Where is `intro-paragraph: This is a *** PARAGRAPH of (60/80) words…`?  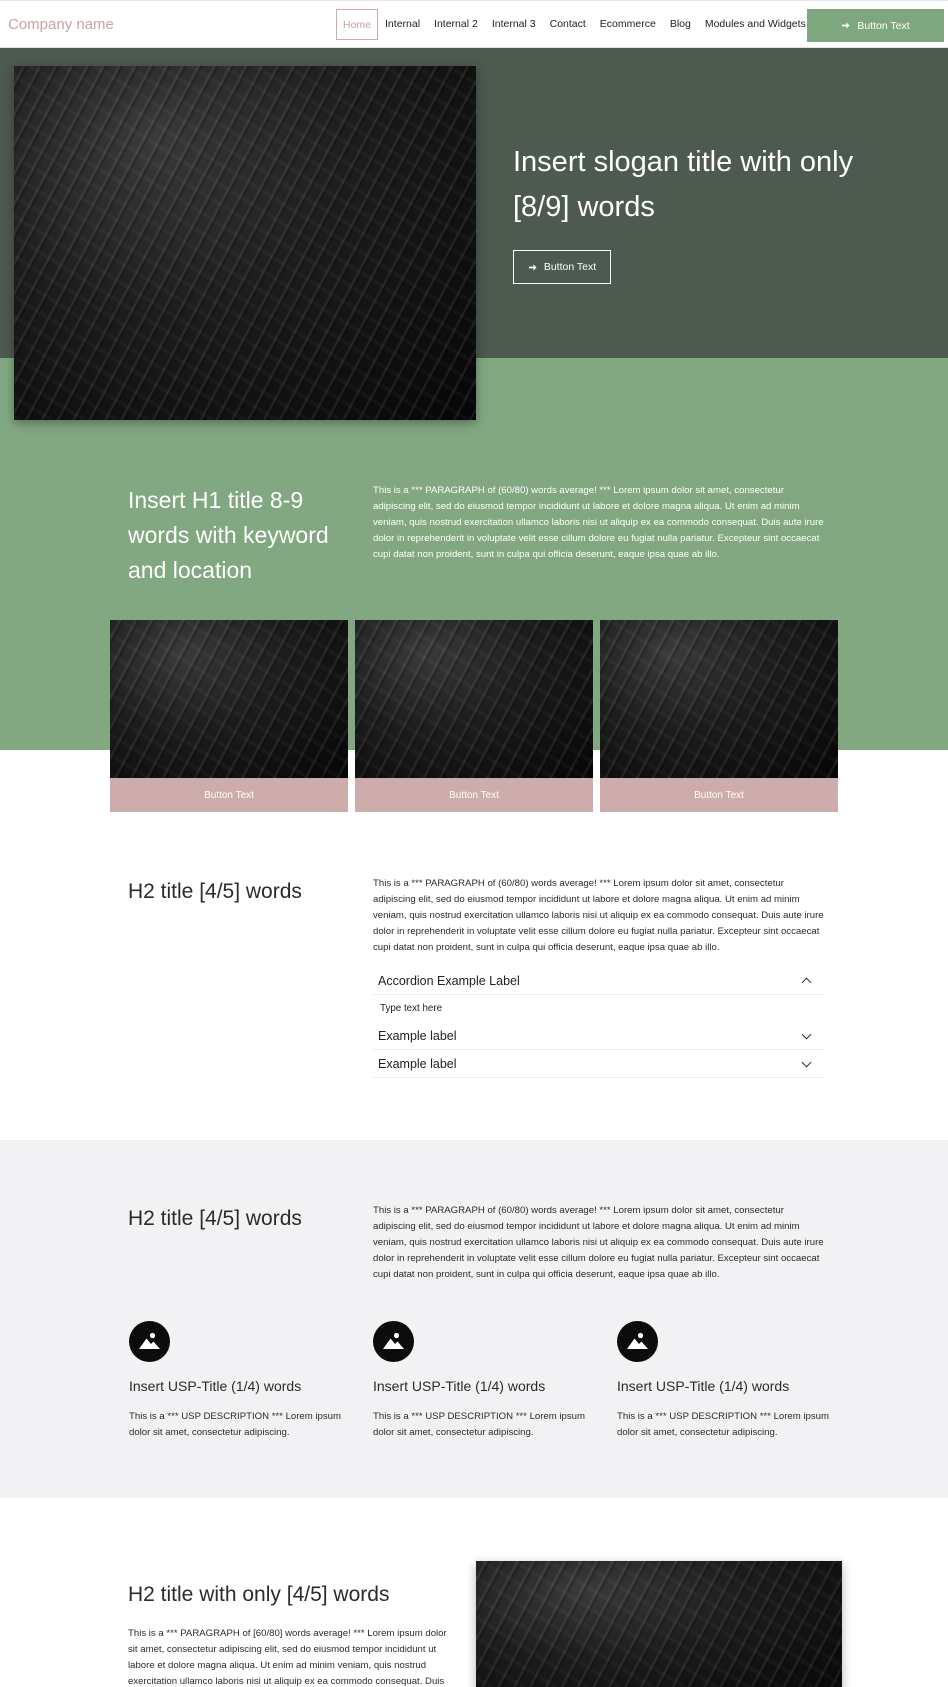
intro-paragraph: This is a *** PARAGRAPH of (60/80) words… is located at coordinates (598, 522).